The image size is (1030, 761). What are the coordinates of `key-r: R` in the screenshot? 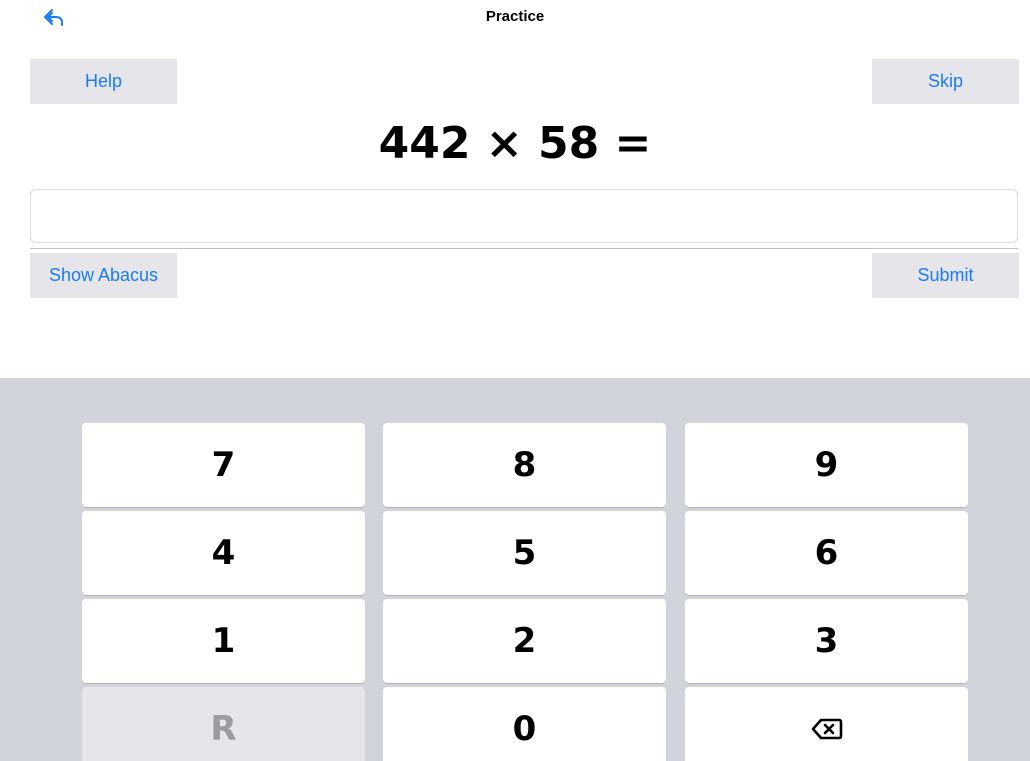 It's located at (223, 724).